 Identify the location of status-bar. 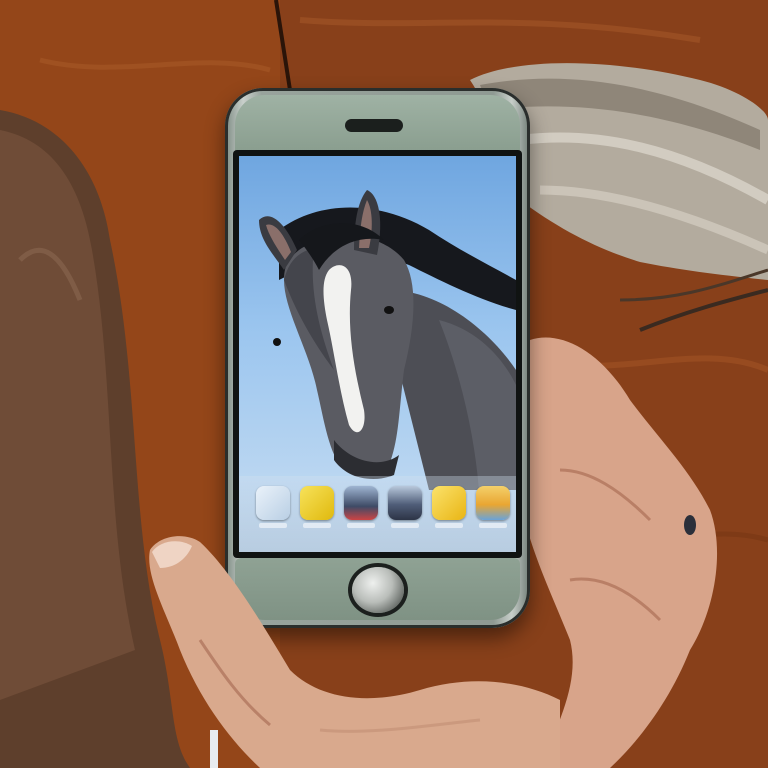
(377, 163).